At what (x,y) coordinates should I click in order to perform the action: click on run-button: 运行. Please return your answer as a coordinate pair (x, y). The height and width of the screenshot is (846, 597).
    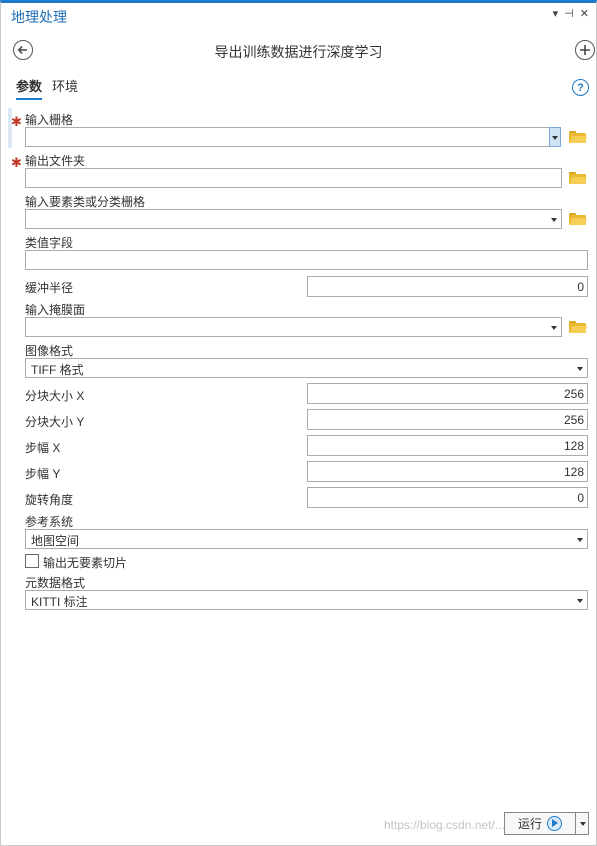
    Looking at the image, I should click on (546, 823).